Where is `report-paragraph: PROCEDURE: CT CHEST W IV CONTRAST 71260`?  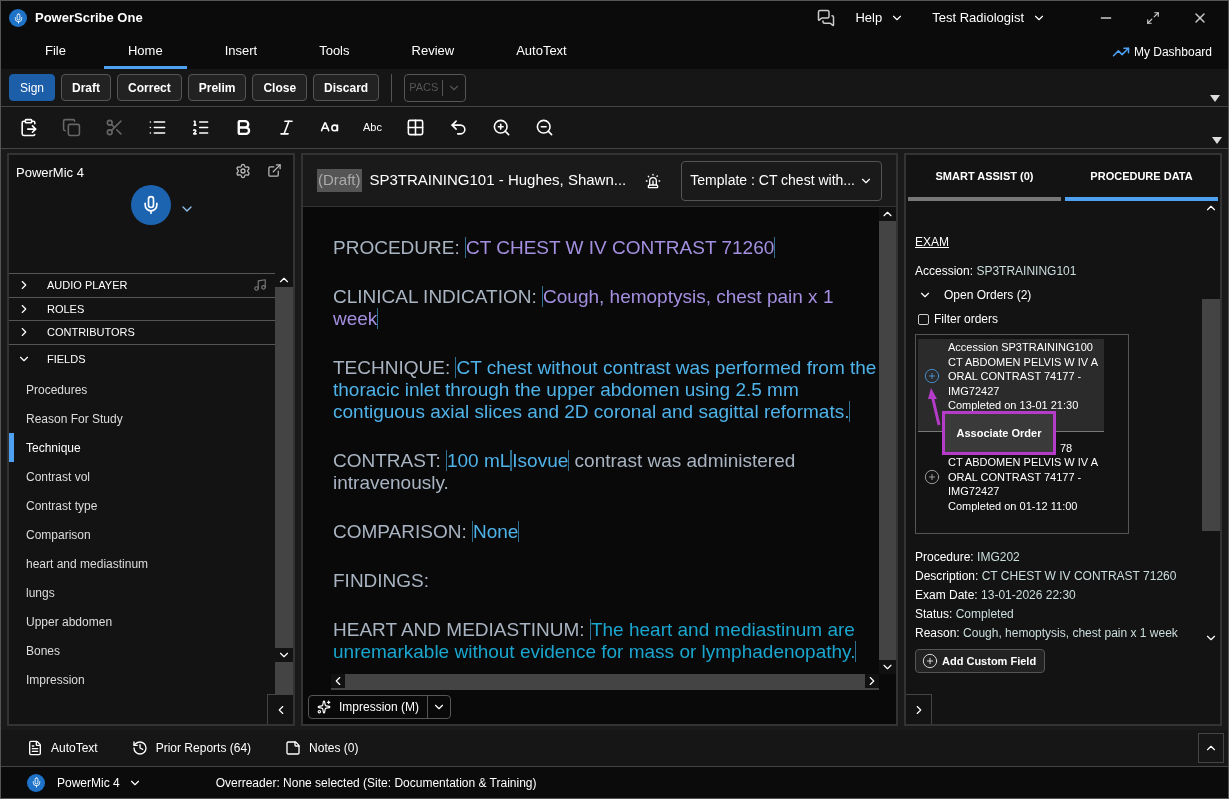 report-paragraph: PROCEDURE: CT CHEST W IV CONTRAST 71260 is located at coordinates (555, 248).